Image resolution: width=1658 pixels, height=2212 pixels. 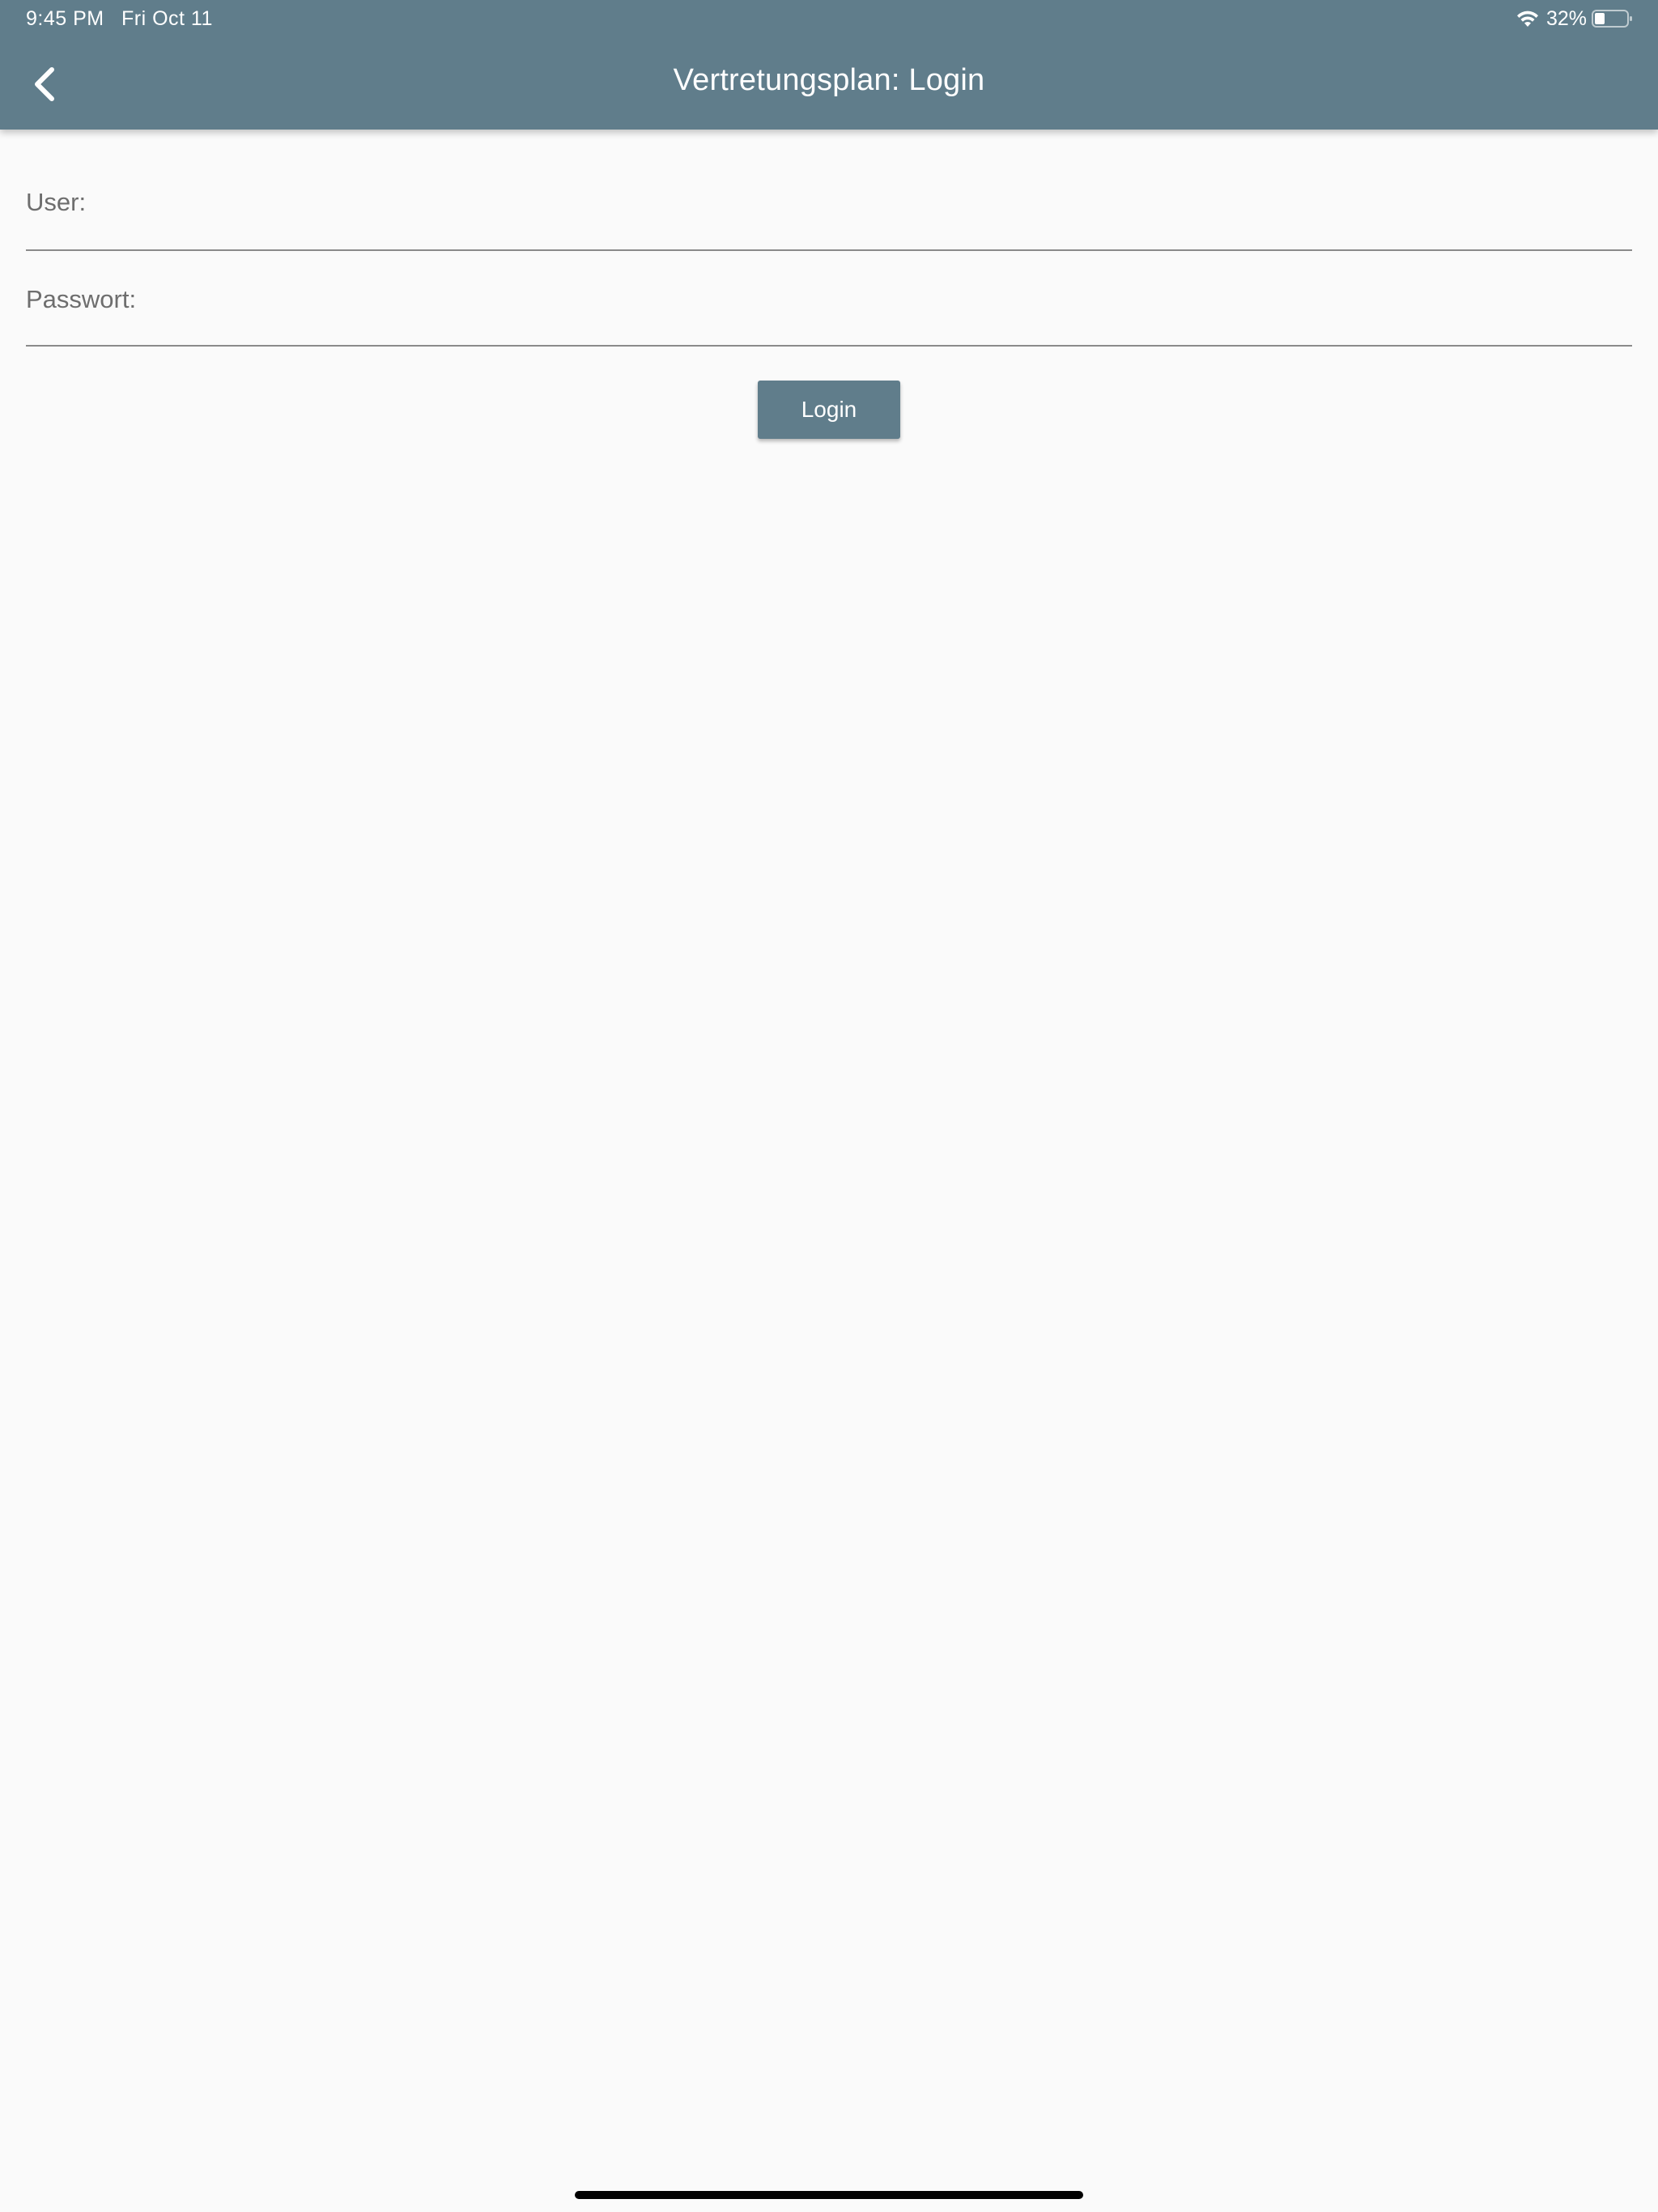 I want to click on user-input, so click(x=829, y=219).